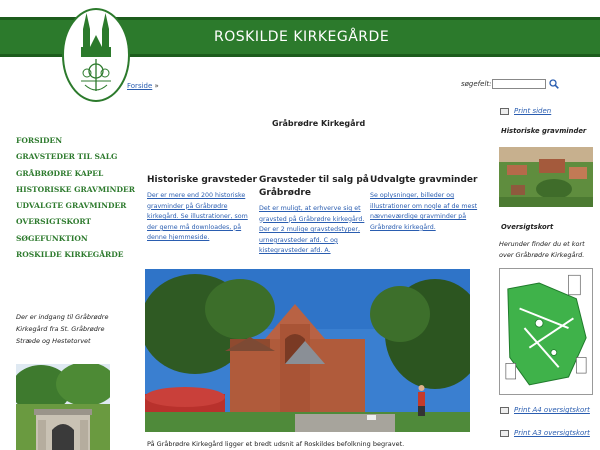 The height and width of the screenshot is (450, 600). Describe the element at coordinates (139, 86) in the screenshot. I see `breadcrumb-home-link: Forside` at that location.